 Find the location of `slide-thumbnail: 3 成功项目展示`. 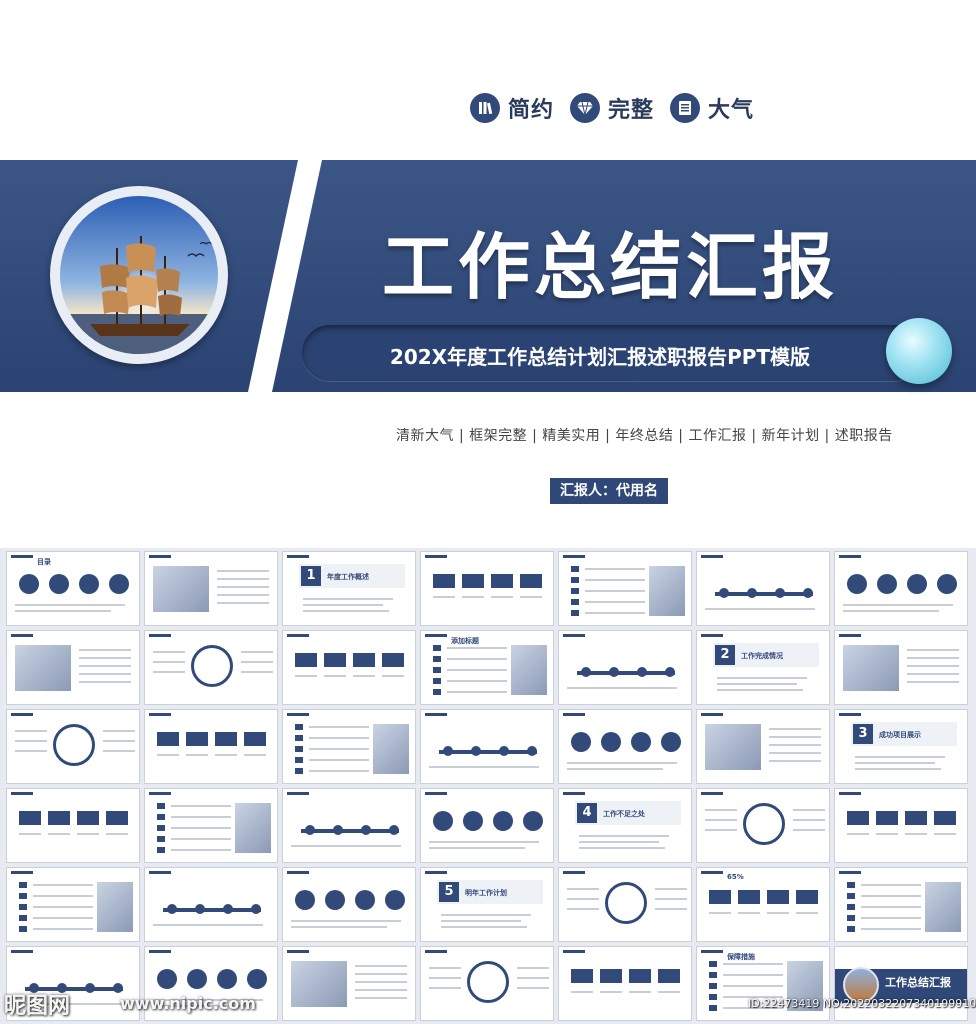

slide-thumbnail: 3 成功项目展示 is located at coordinates (901, 746).